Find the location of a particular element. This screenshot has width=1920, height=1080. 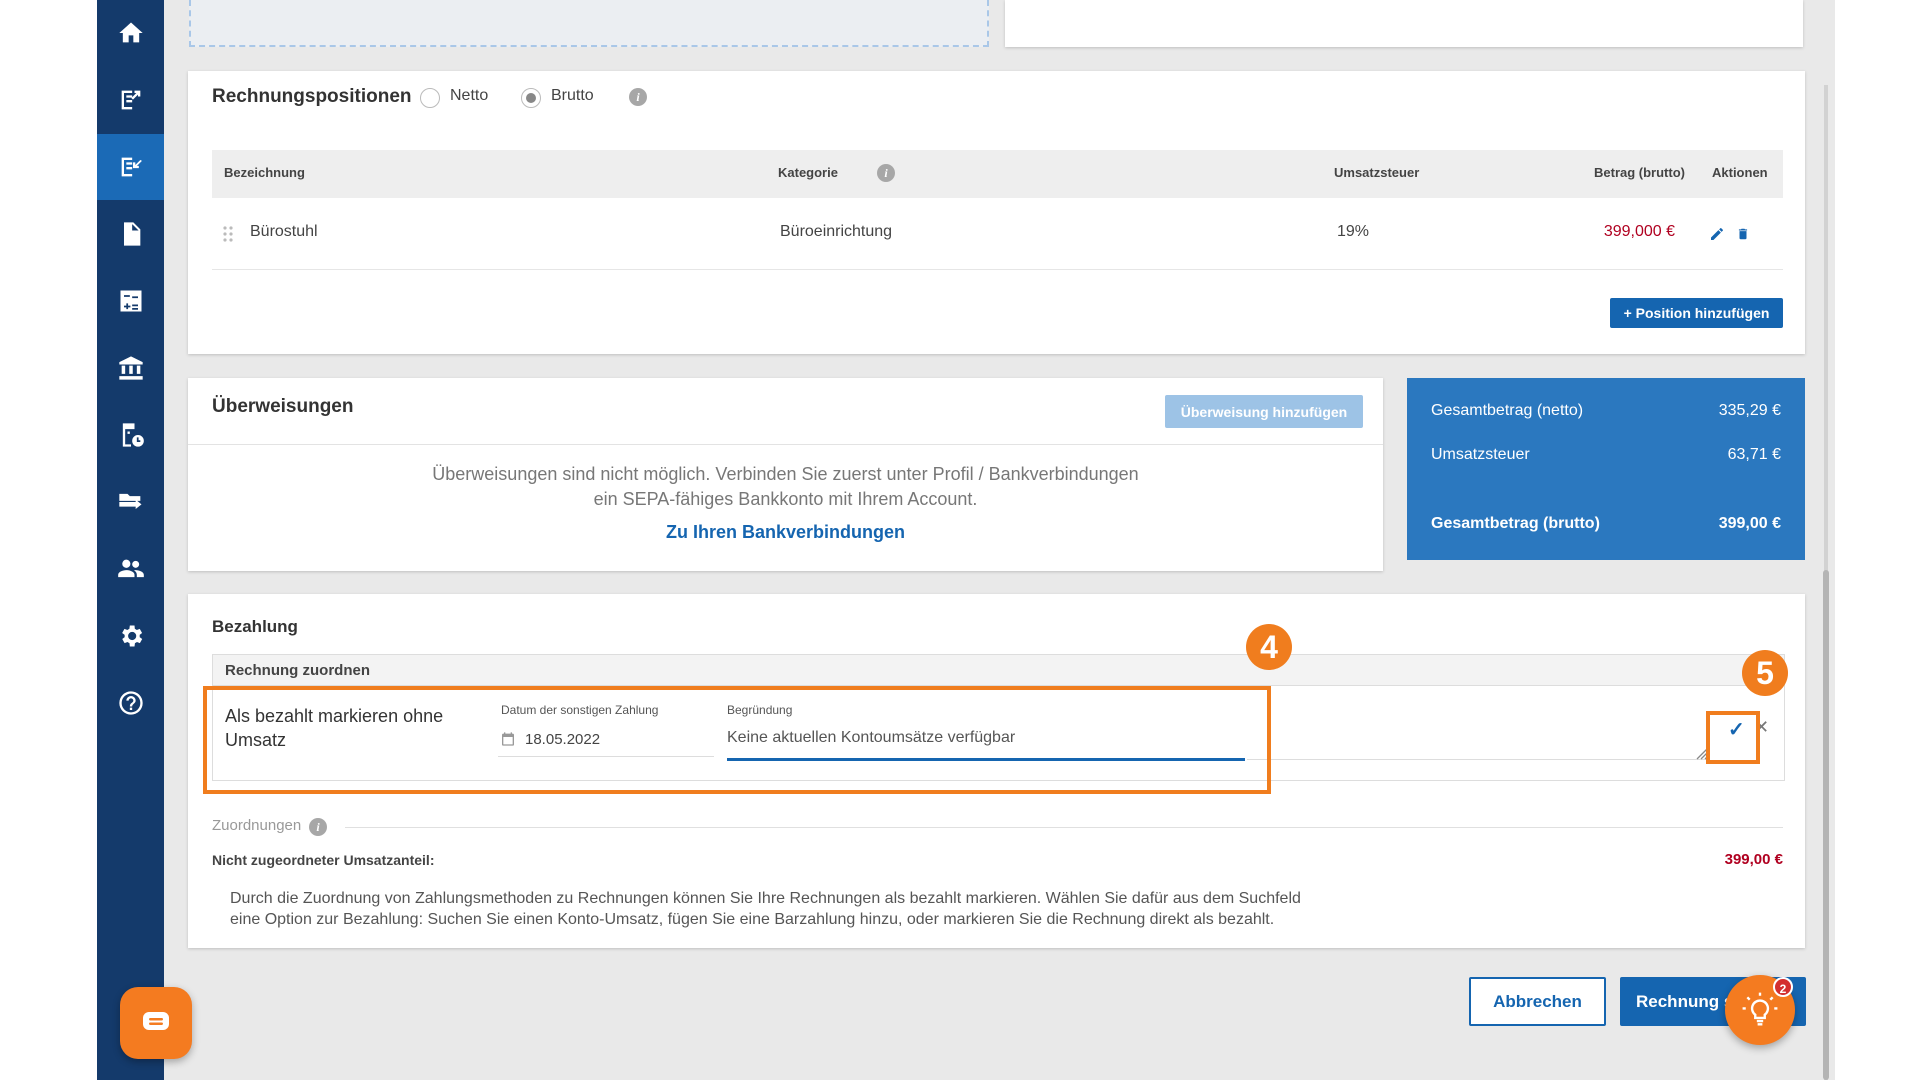

outgoing-invoice-icon is located at coordinates (130, 100).